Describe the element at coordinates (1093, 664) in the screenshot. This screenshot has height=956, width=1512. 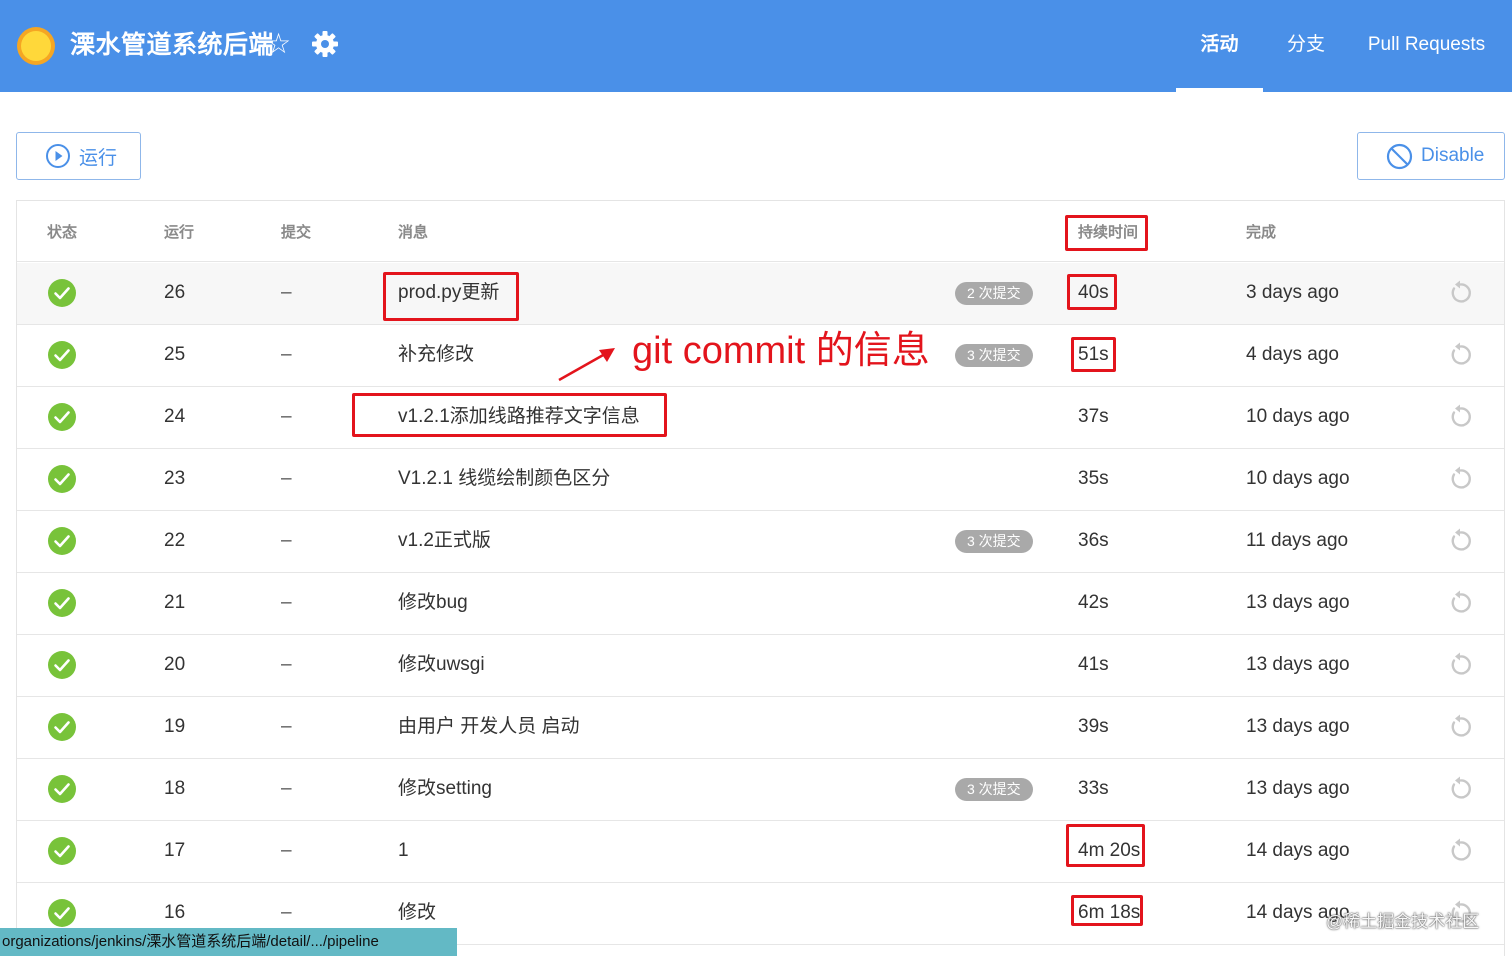
I see `duration: 41s` at that location.